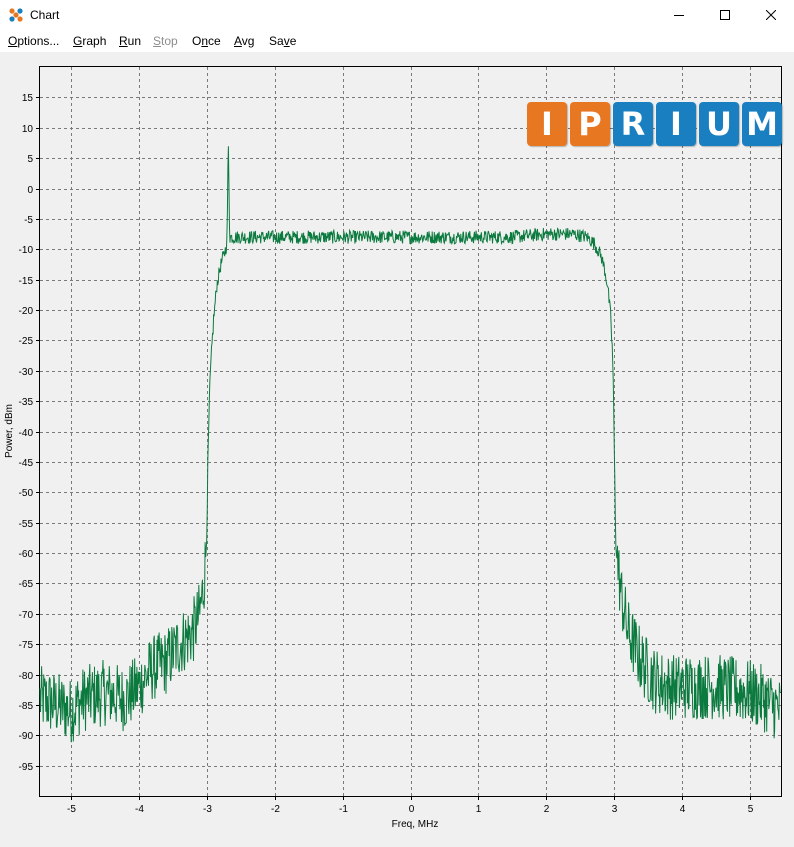 Image resolution: width=794 pixels, height=847 pixels. What do you see at coordinates (479, 809) in the screenshot?
I see `x-tick-label: 1` at bounding box center [479, 809].